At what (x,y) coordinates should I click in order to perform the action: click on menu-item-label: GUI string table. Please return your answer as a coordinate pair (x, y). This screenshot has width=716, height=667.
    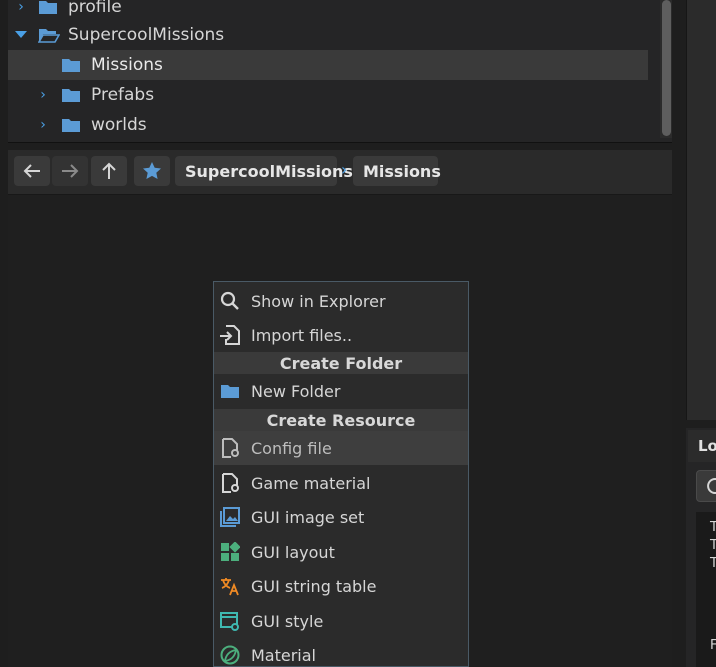
    Looking at the image, I should click on (314, 586).